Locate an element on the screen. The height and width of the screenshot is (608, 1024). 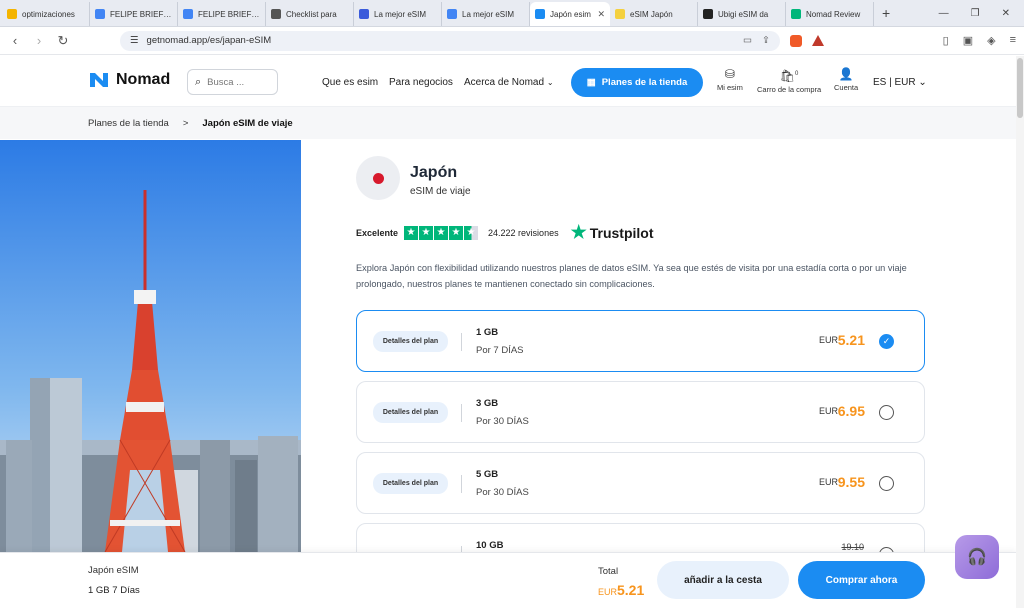
scrollbar-thumb is located at coordinates (1020, 88).